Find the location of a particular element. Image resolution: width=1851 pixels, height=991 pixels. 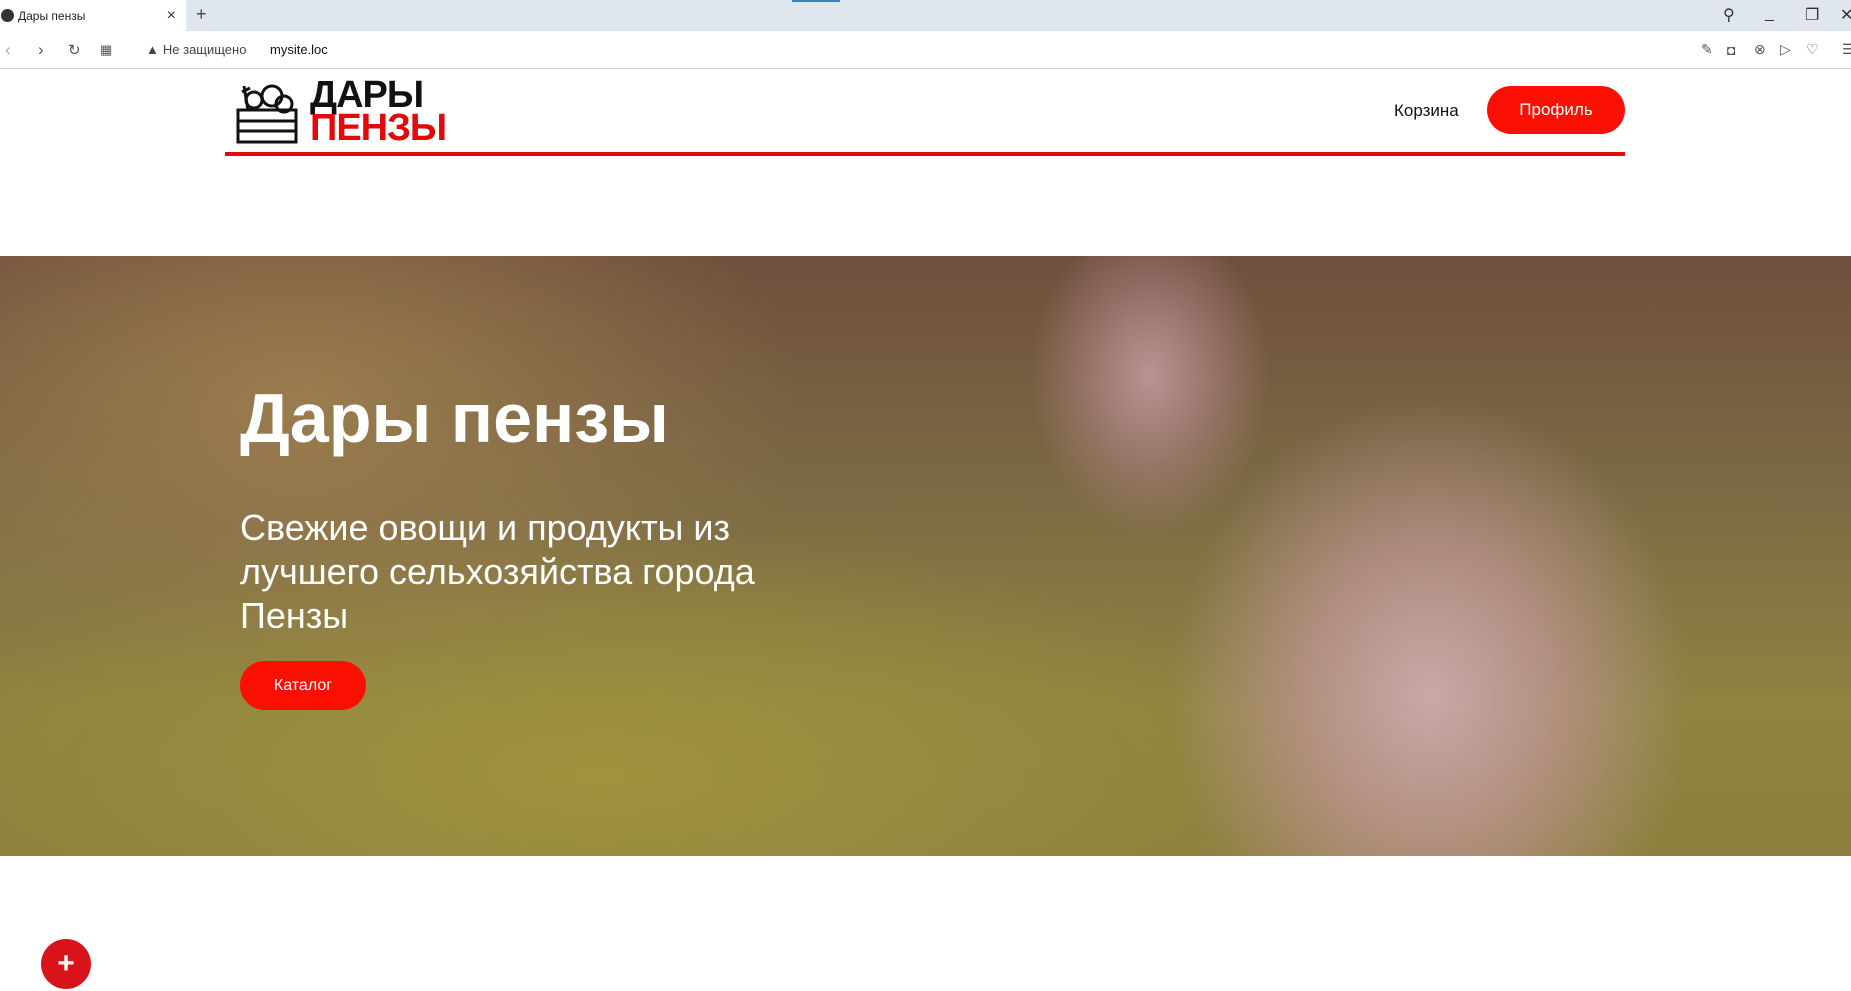

send-icon: ▷ is located at coordinates (1785, 49).